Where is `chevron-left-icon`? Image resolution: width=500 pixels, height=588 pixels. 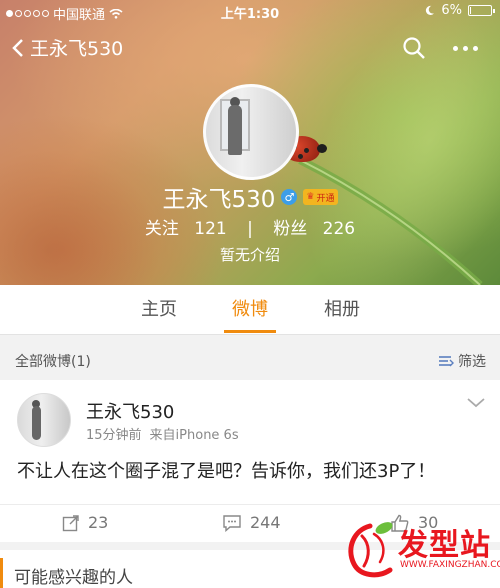
chevron-left-icon is located at coordinates (17, 47).